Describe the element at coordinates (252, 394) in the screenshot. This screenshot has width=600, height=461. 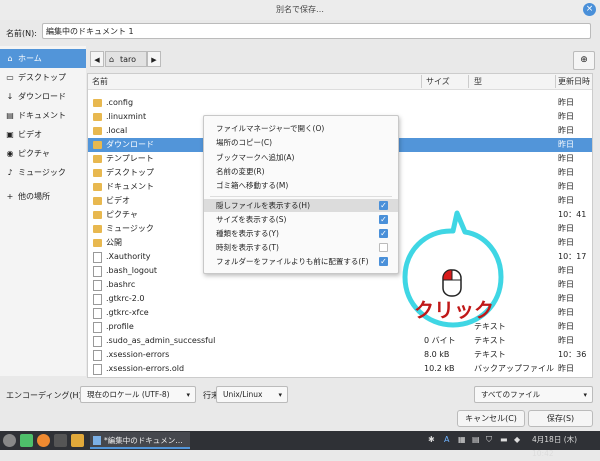
I see `line-ending-select: Unix/Linux ▾` at that location.